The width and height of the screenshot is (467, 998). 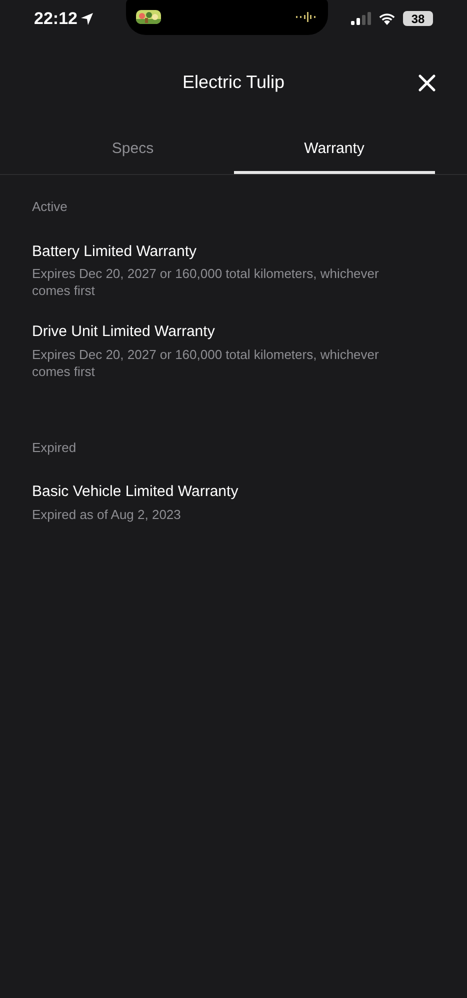 I want to click on warranty-title: Battery Limited Warranty, so click(x=115, y=252).